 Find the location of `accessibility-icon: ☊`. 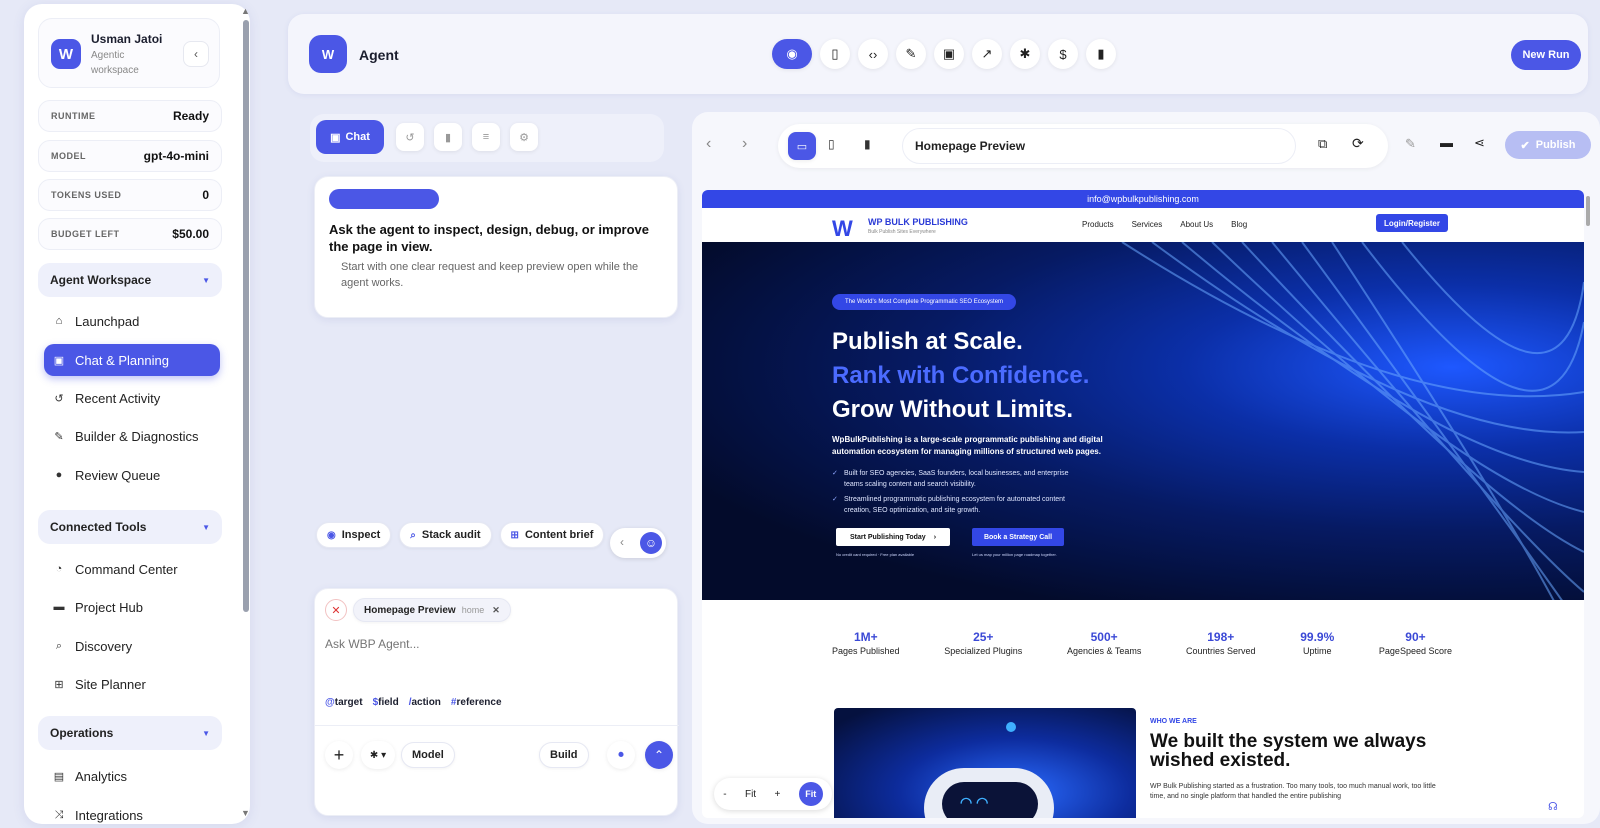

accessibility-icon: ☊ is located at coordinates (1553, 806).